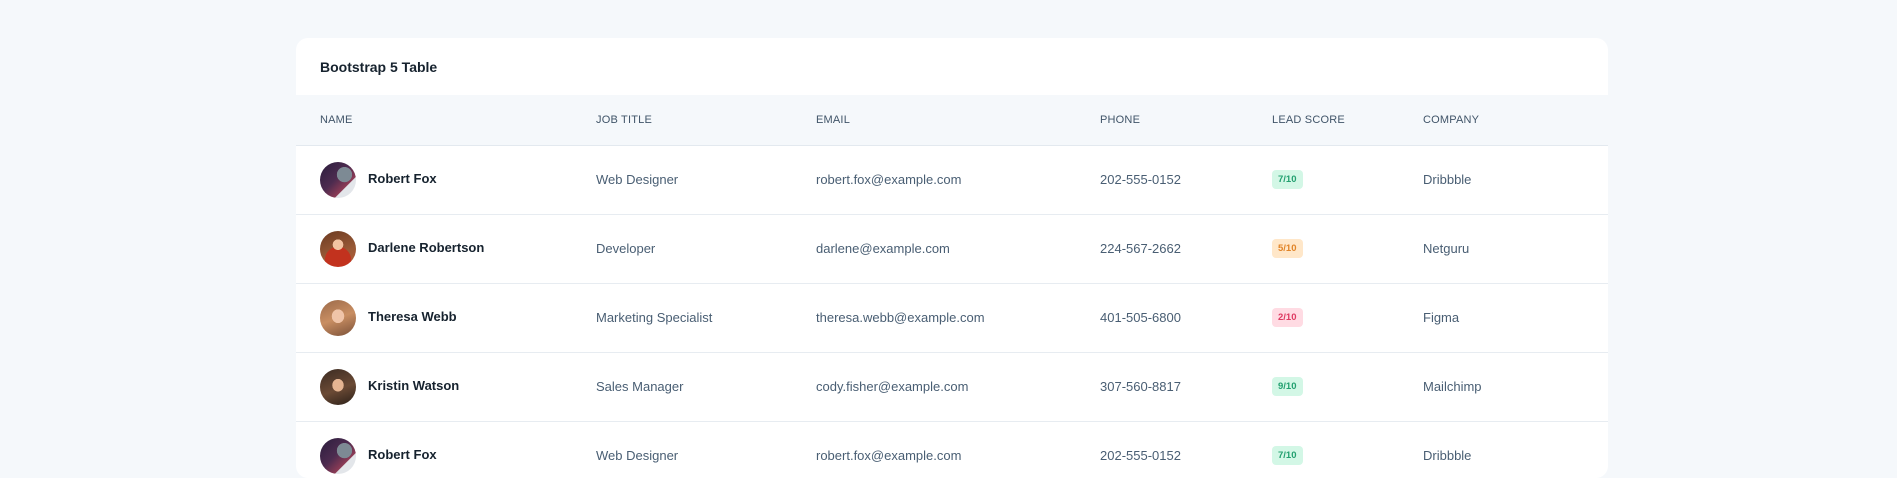 The height and width of the screenshot is (478, 1897). What do you see at coordinates (1347, 318) in the screenshot?
I see `lead-score-cell: 2/10` at bounding box center [1347, 318].